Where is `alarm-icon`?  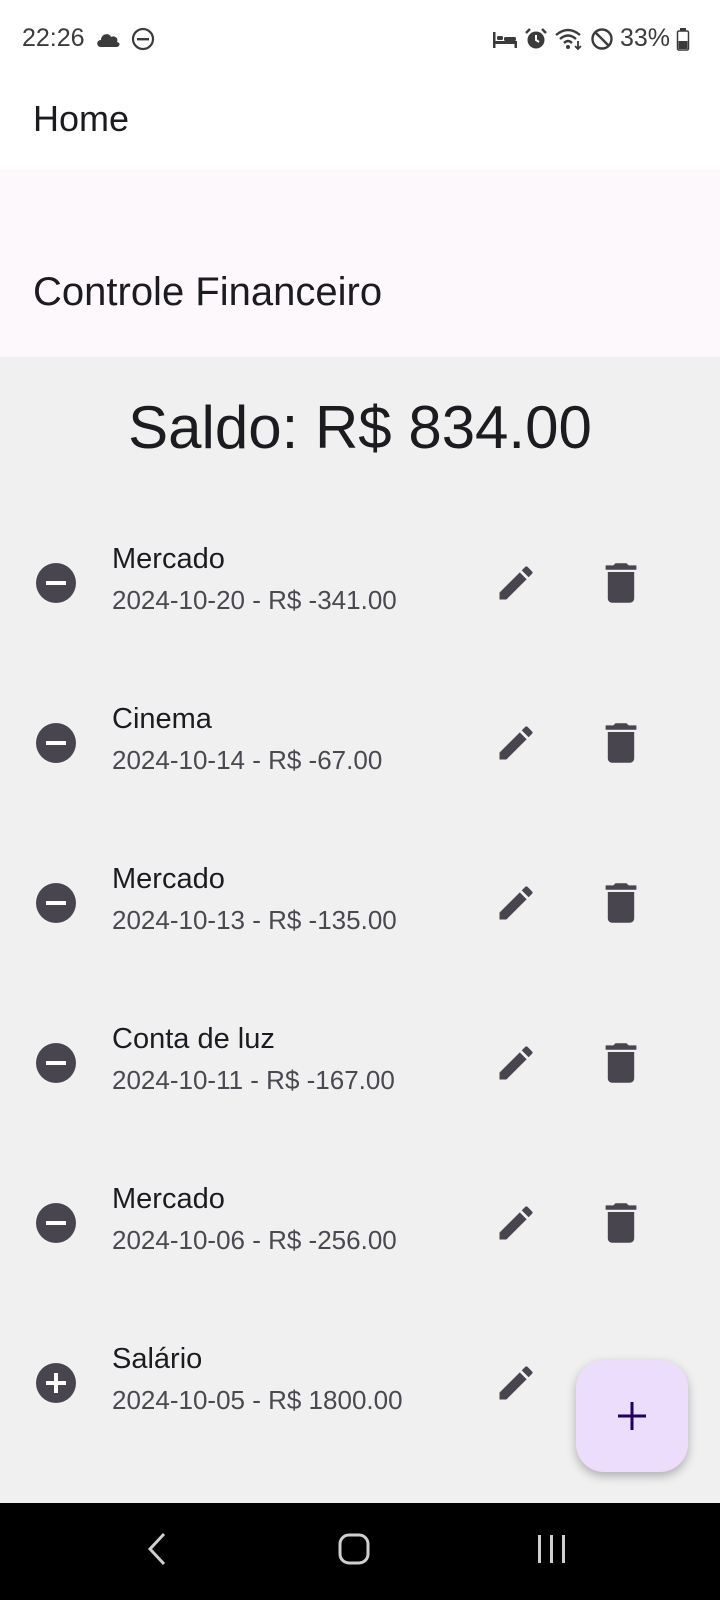
alarm-icon is located at coordinates (536, 39).